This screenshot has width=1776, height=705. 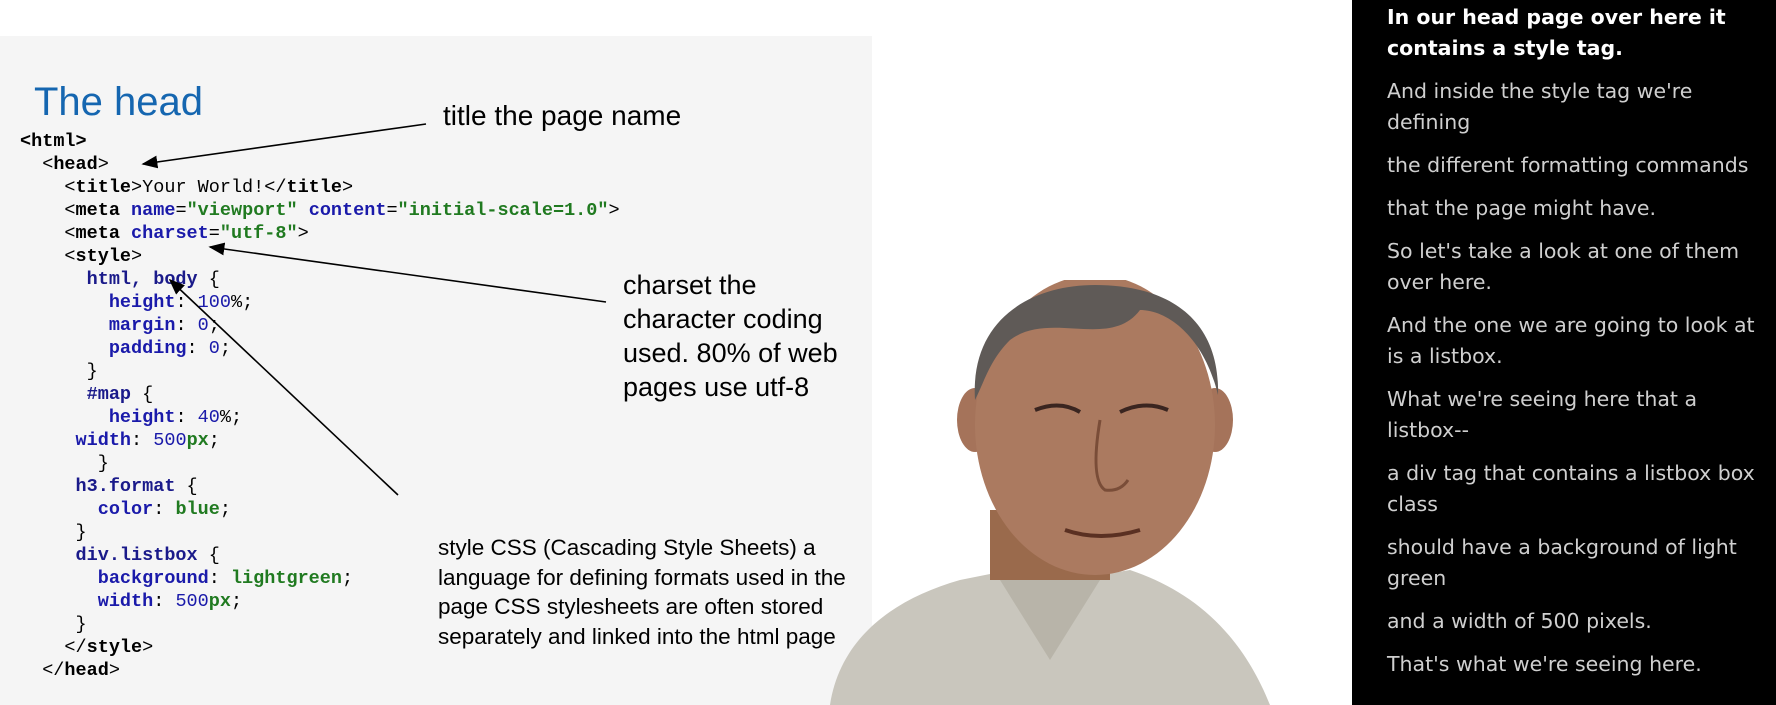 What do you see at coordinates (1519, 621) in the screenshot?
I see `caption-line: and a width of 500 pixels.` at bounding box center [1519, 621].